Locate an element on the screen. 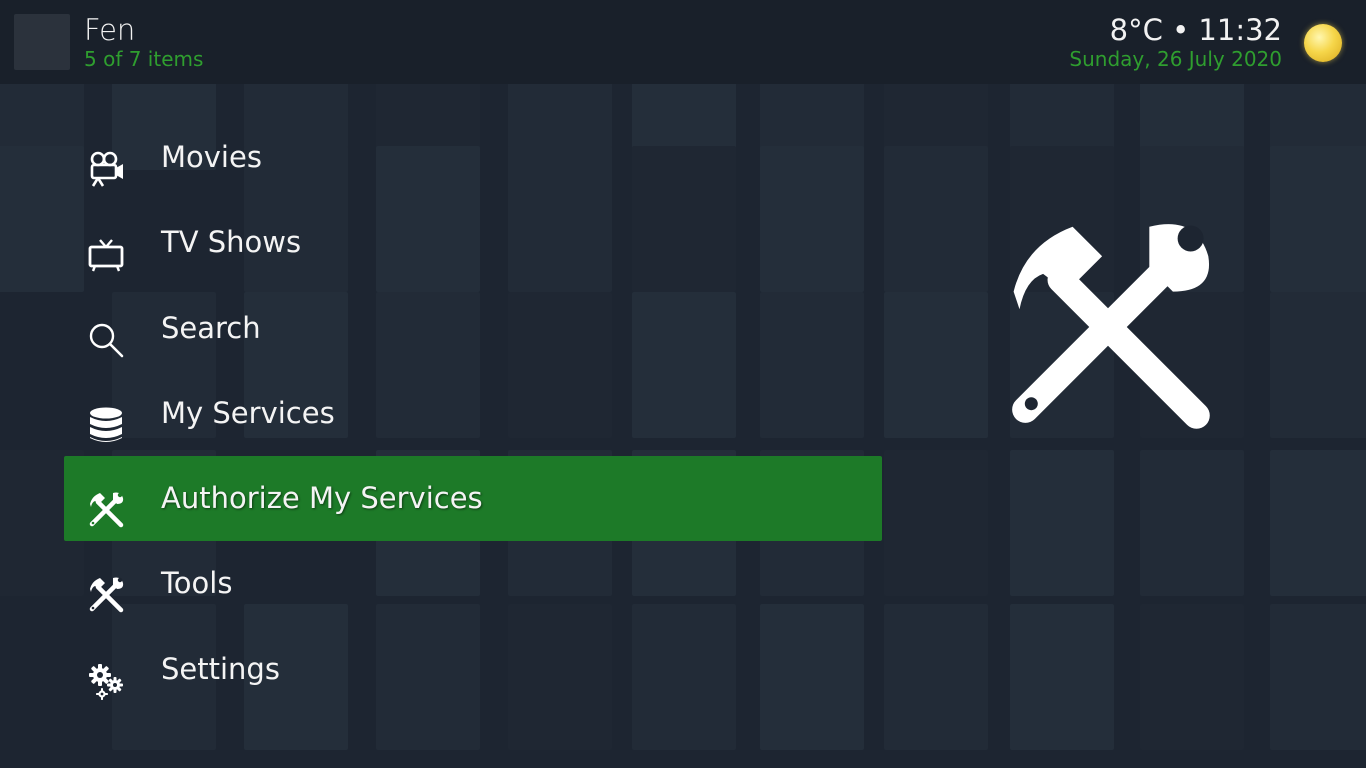  menu-item-label: Settings is located at coordinates (220, 668).